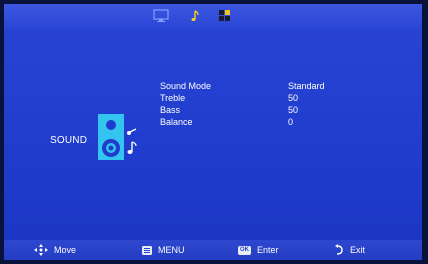  I want to click on menu-item-label: Bass, so click(170, 110).